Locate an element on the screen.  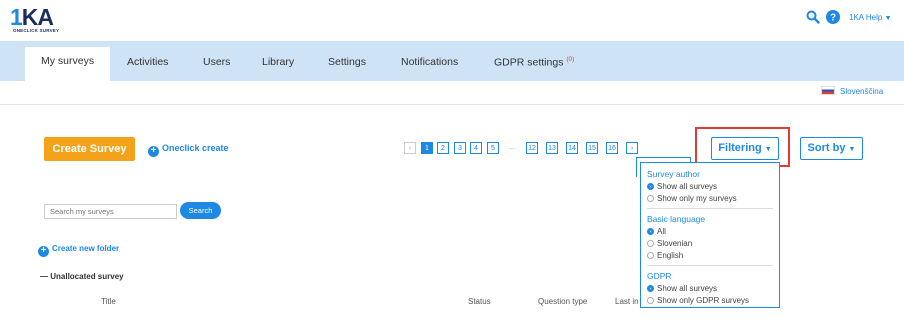
help-icon: ? is located at coordinates (833, 17).